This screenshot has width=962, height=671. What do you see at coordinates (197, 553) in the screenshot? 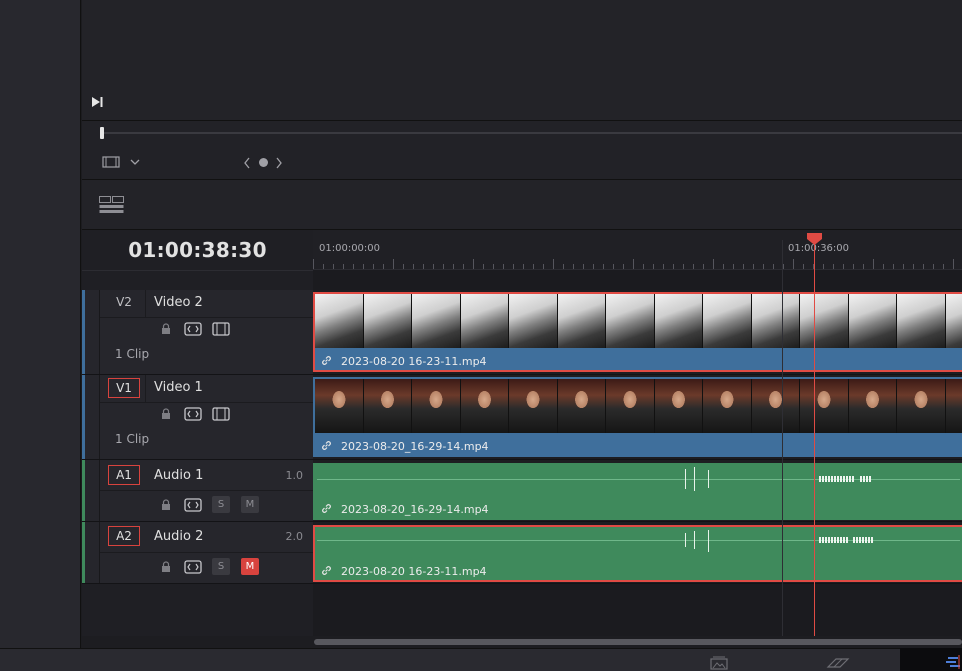
I see `track-header-a2: A2 Audio 2 2.0 S M` at bounding box center [197, 553].